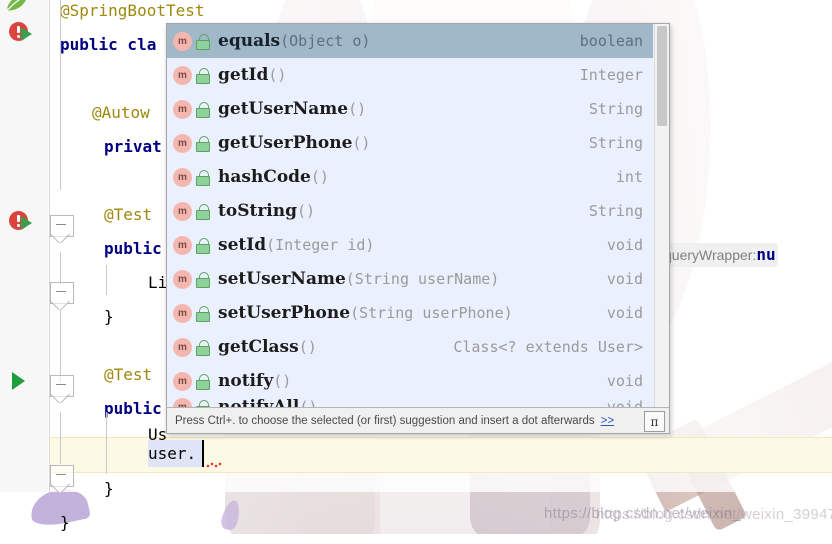 The height and width of the screenshot is (544, 832). I want to click on code-line-2: public cla, so click(108, 45).